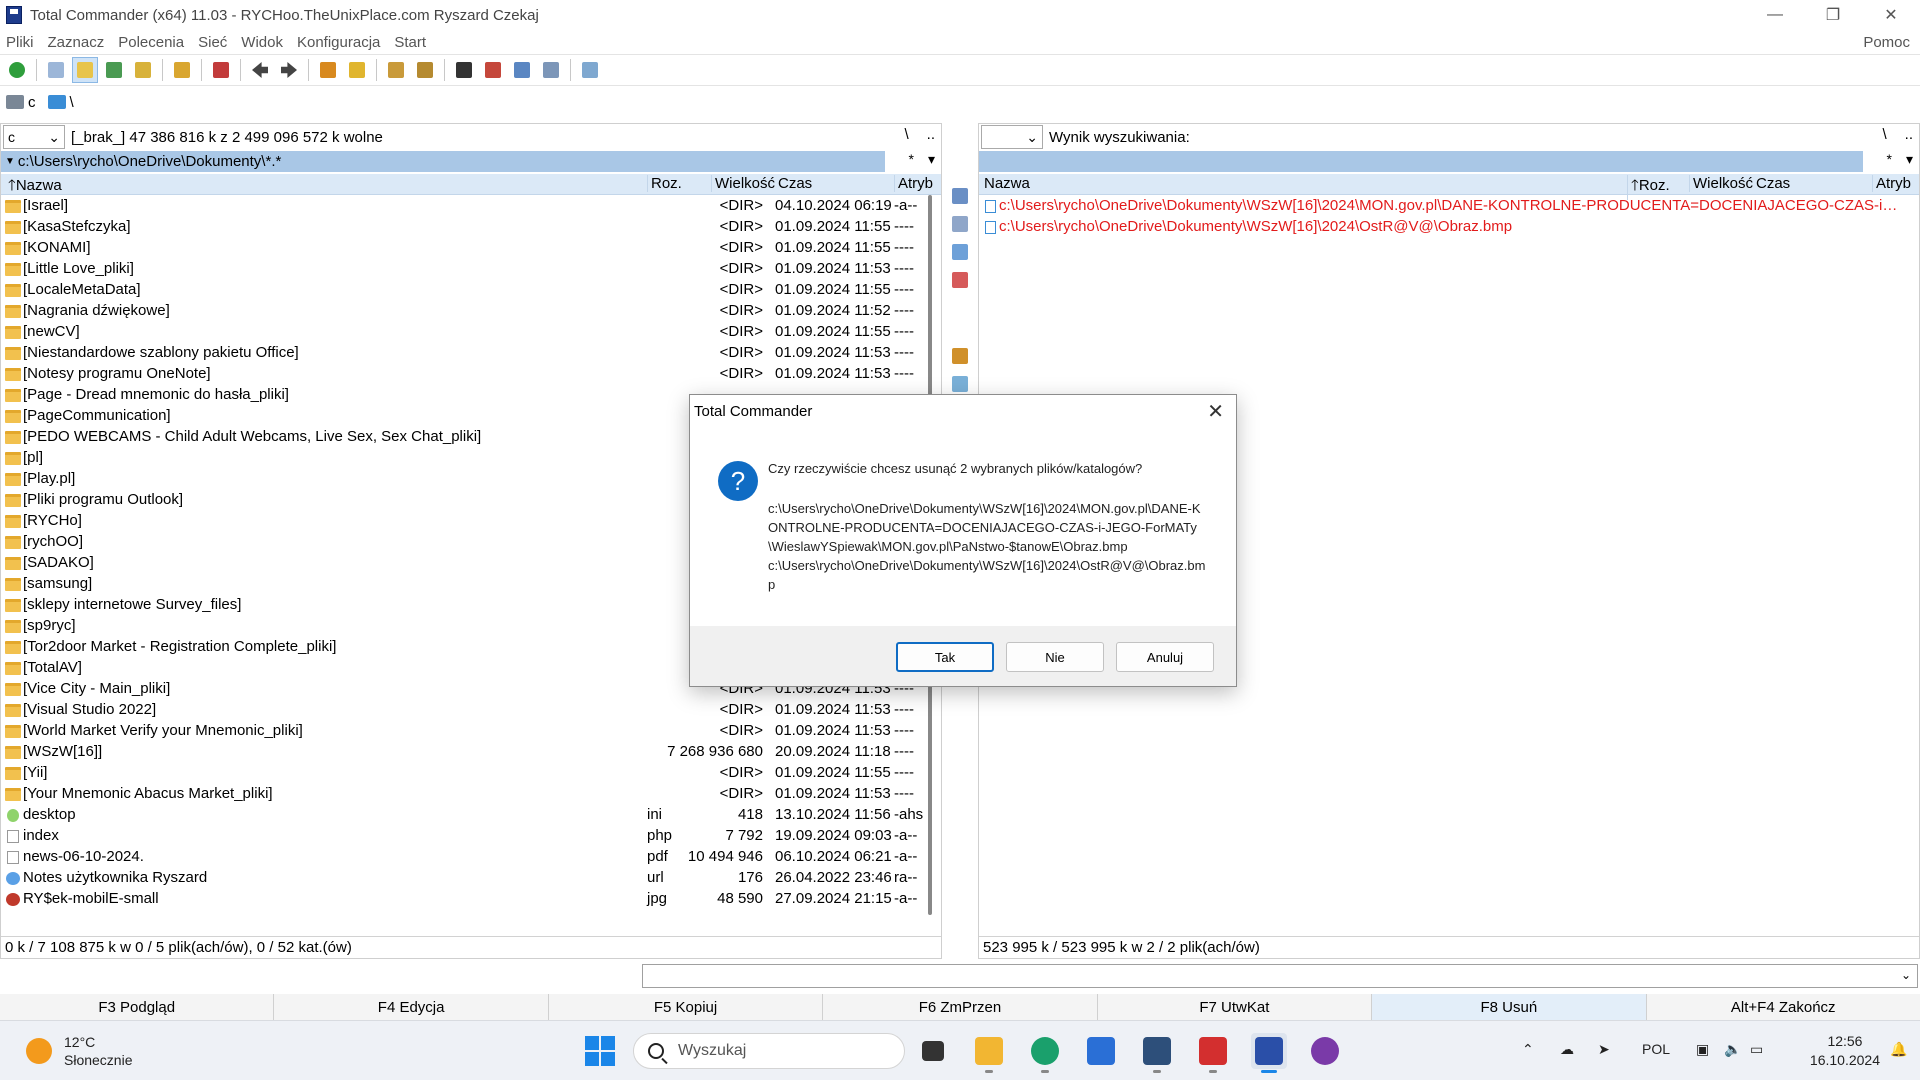 This screenshot has width=1920, height=1080. What do you see at coordinates (931, 159) in the screenshot?
I see `left-history-button: ▾` at bounding box center [931, 159].